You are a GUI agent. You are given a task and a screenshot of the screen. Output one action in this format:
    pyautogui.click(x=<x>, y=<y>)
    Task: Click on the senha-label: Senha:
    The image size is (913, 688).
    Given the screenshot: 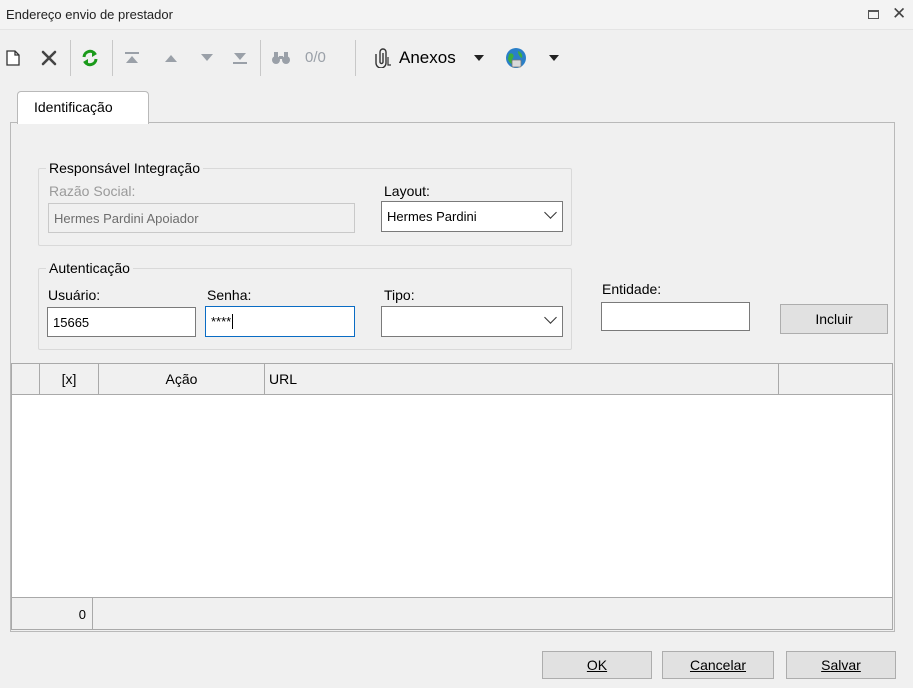 What is the action you would take?
    pyautogui.click(x=229, y=295)
    